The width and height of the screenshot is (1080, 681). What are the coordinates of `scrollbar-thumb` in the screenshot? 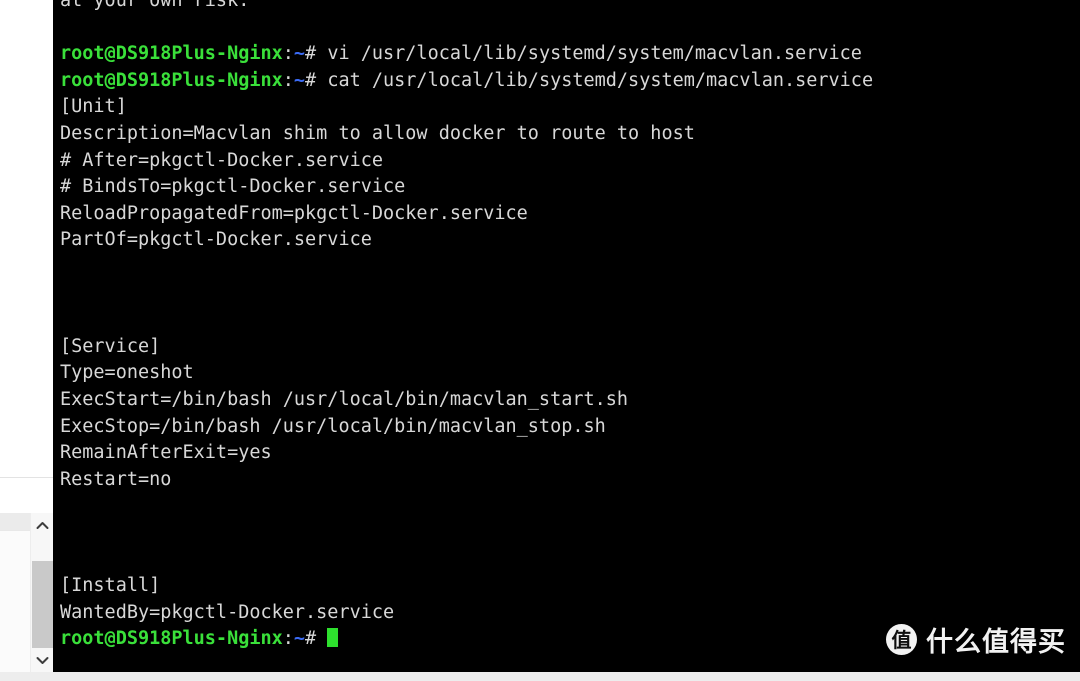 It's located at (42, 605).